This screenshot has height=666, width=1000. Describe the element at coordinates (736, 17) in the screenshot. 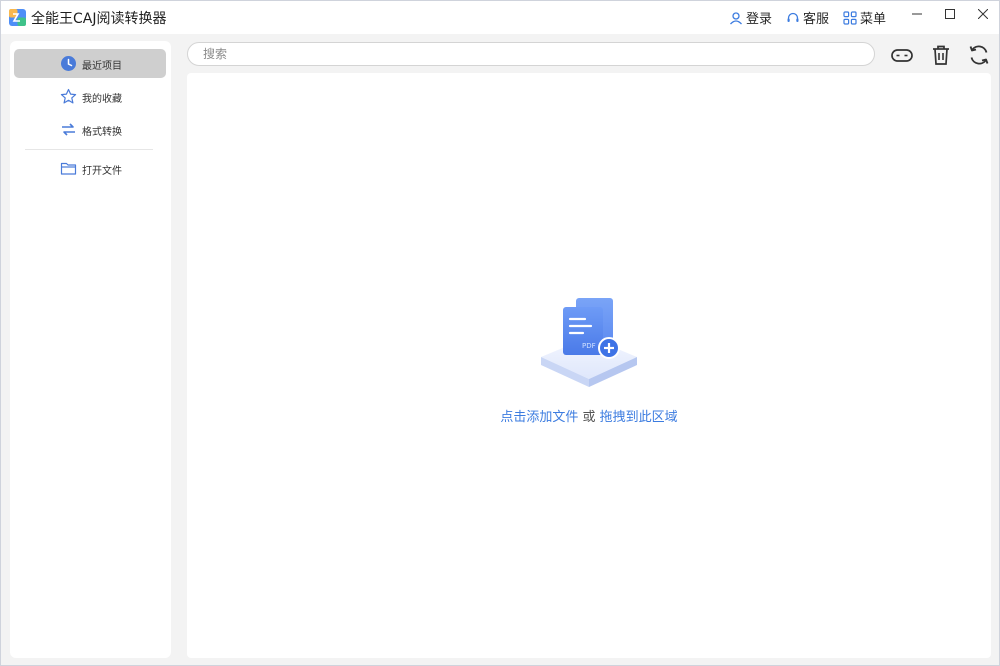

I see `user-icon` at that location.